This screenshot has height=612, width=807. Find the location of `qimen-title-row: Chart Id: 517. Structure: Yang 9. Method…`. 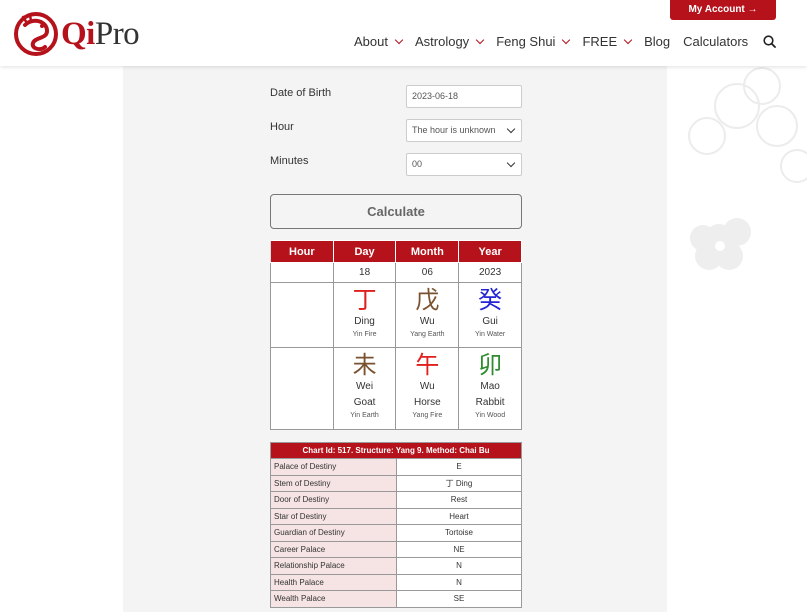

qimen-title-row: Chart Id: 517. Structure: Yang 9. Method… is located at coordinates (396, 450).